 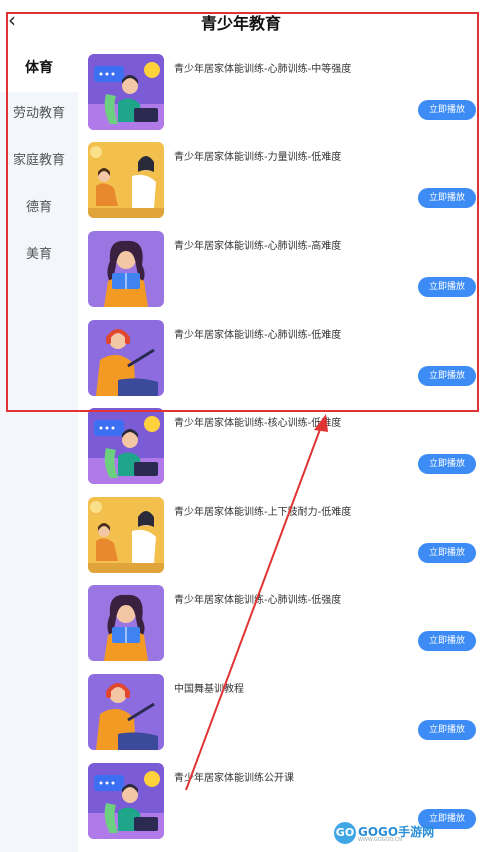 I want to click on course-title: 青少年居家体能训练-力量训练-低难度, so click(x=258, y=157).